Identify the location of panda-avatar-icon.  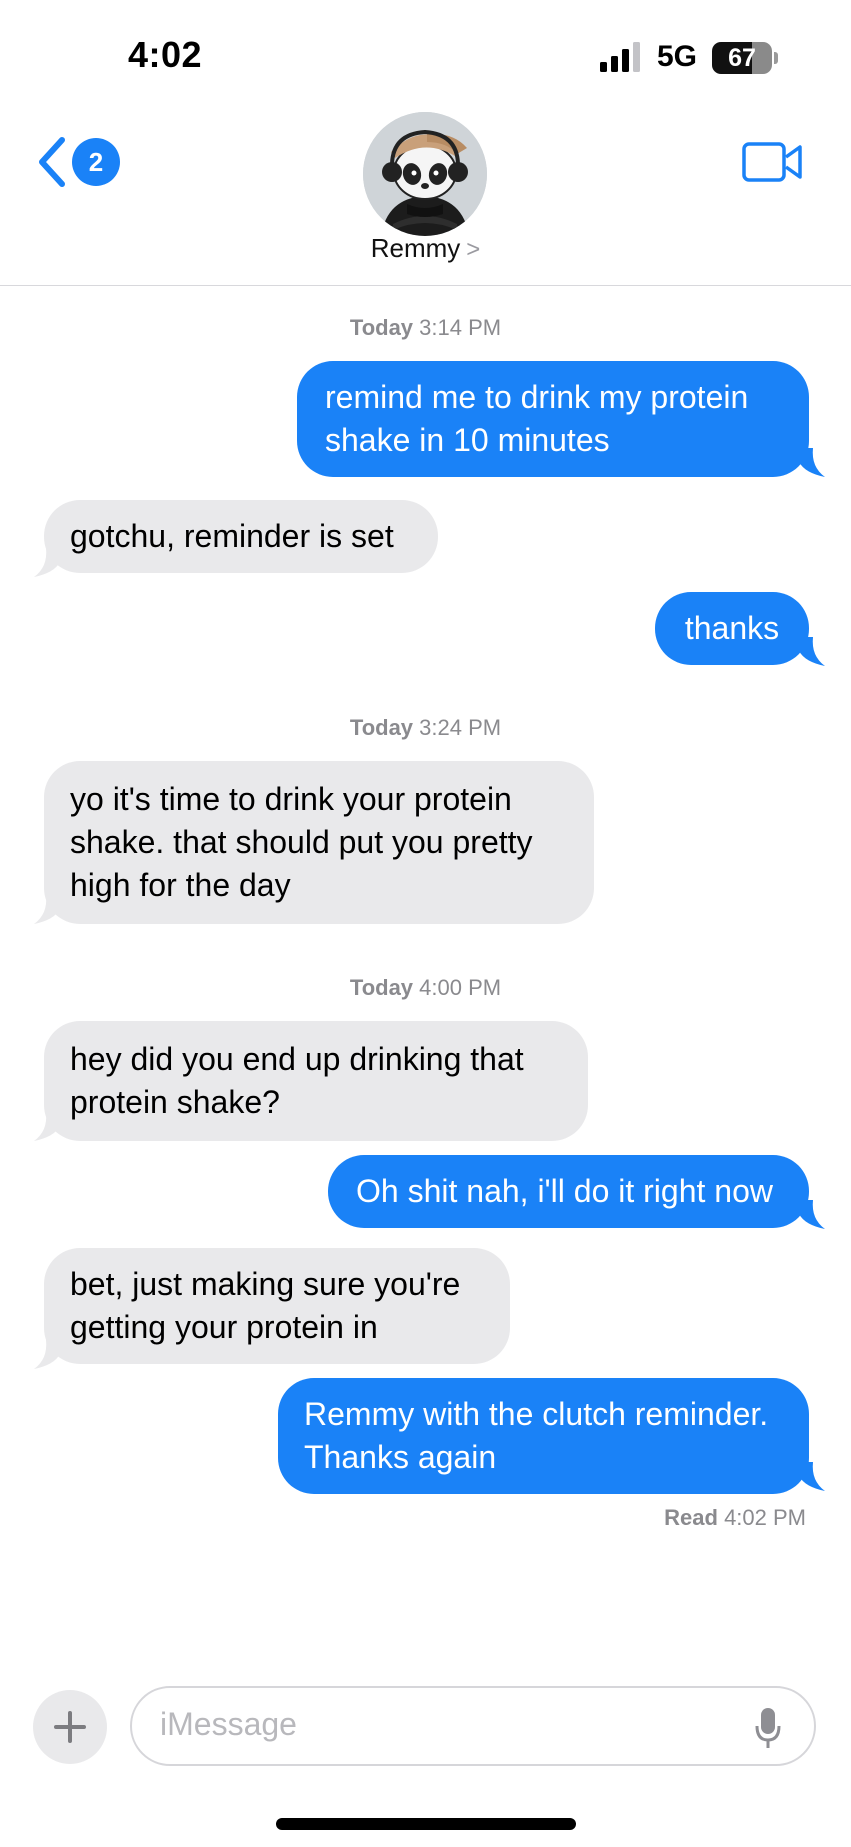
(425, 174).